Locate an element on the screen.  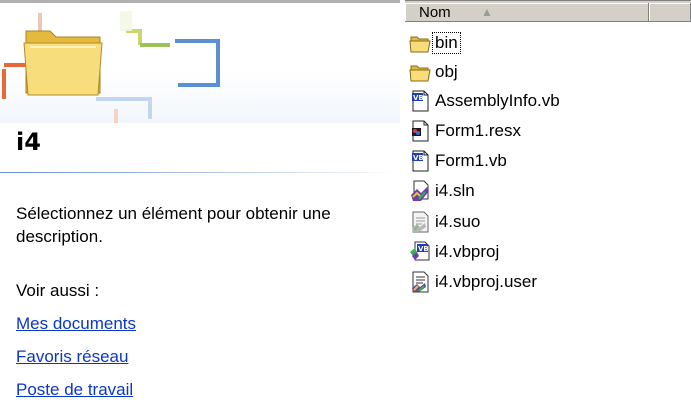
file-name: bin is located at coordinates (446, 43).